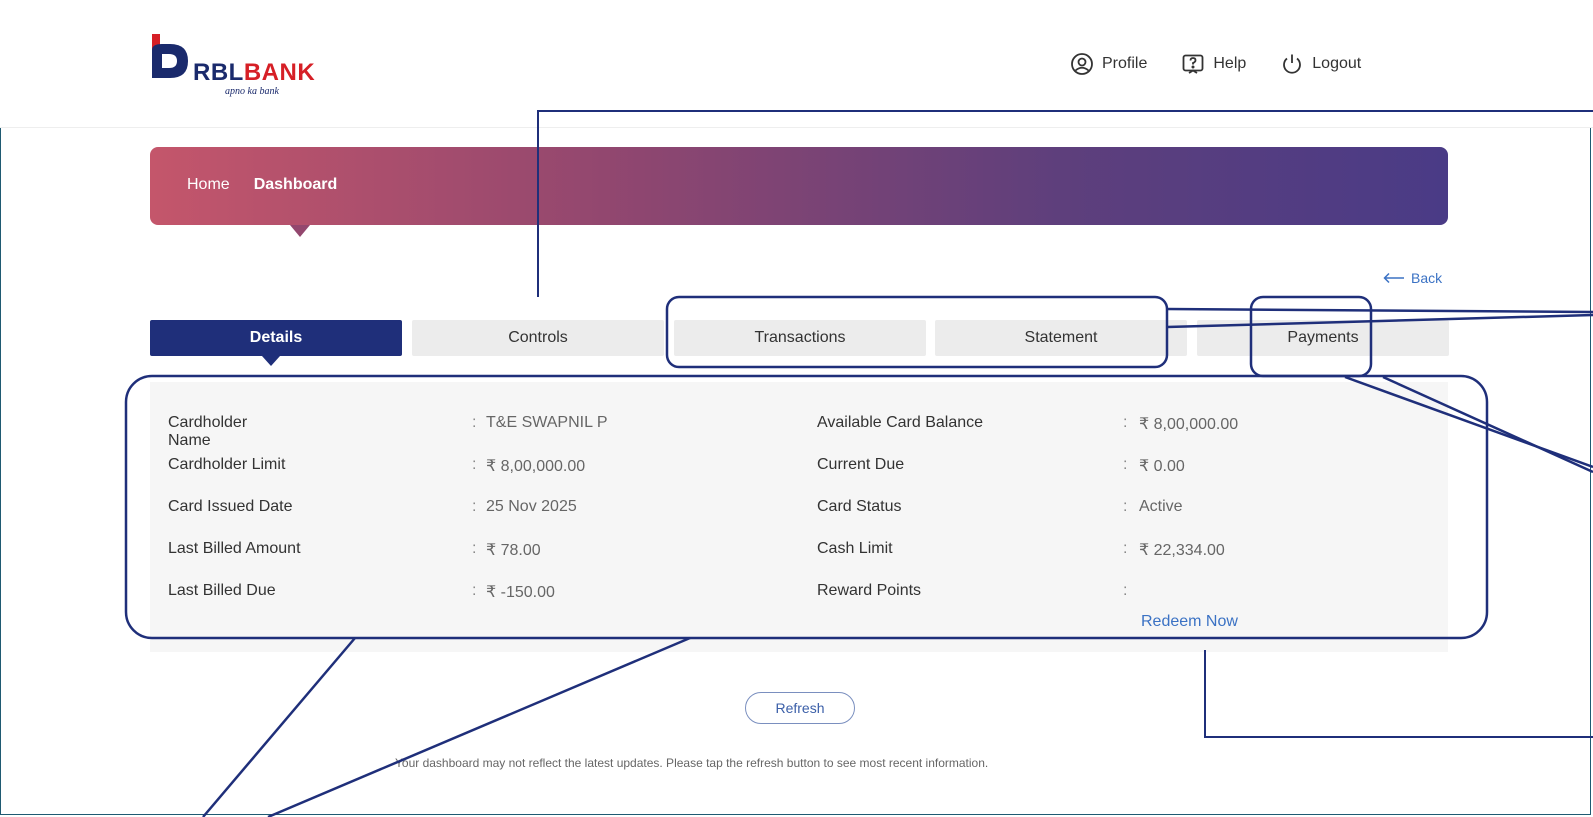  Describe the element at coordinates (1162, 466) in the screenshot. I see `detail-value: ₹ 0.00` at that location.